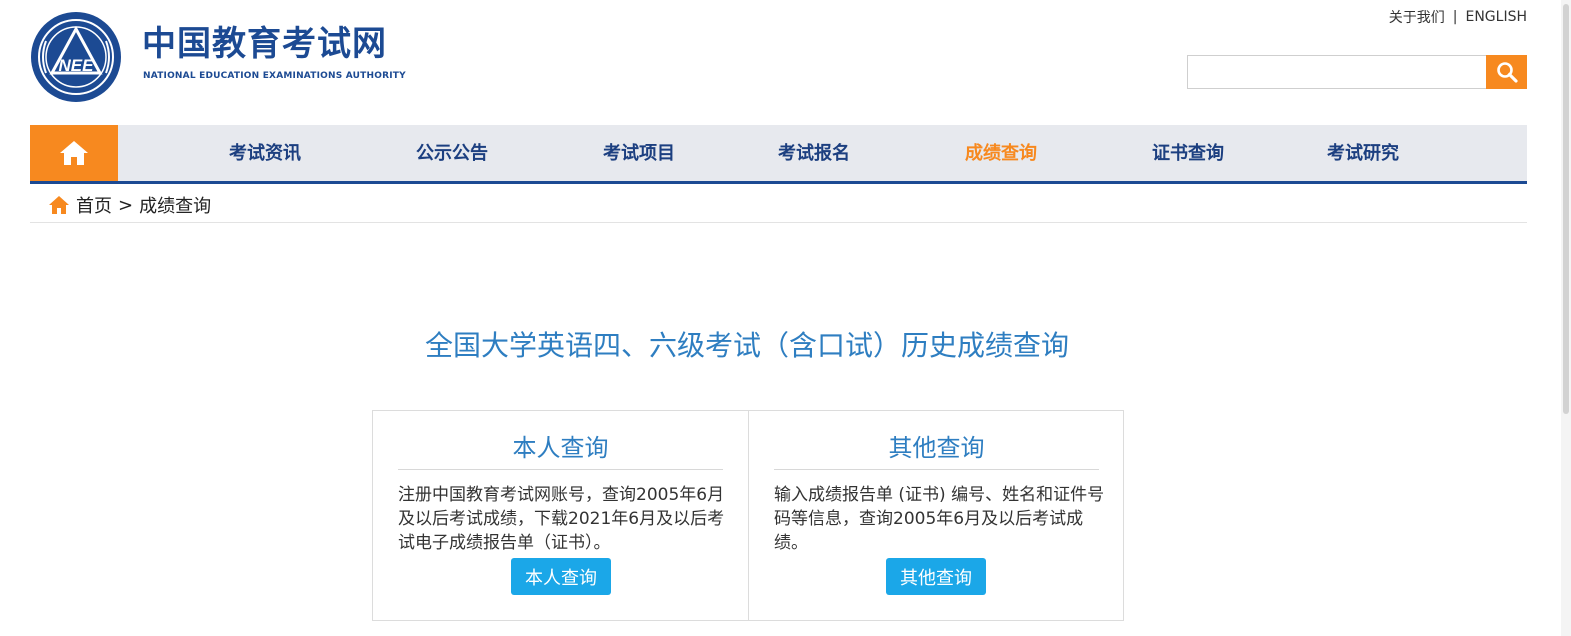  I want to click on nav-item-research: 考试研究, so click(1363, 153).